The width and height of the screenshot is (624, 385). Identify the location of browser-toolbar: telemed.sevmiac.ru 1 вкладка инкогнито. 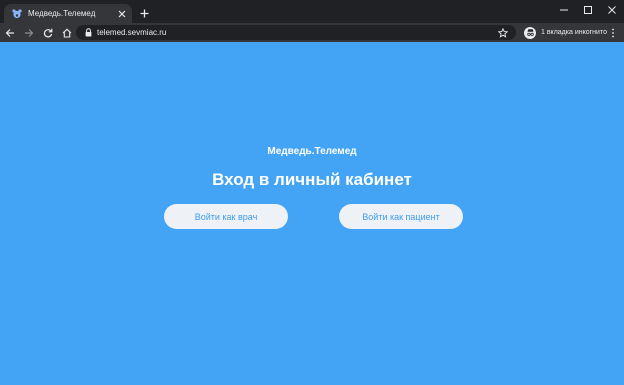
(312, 32).